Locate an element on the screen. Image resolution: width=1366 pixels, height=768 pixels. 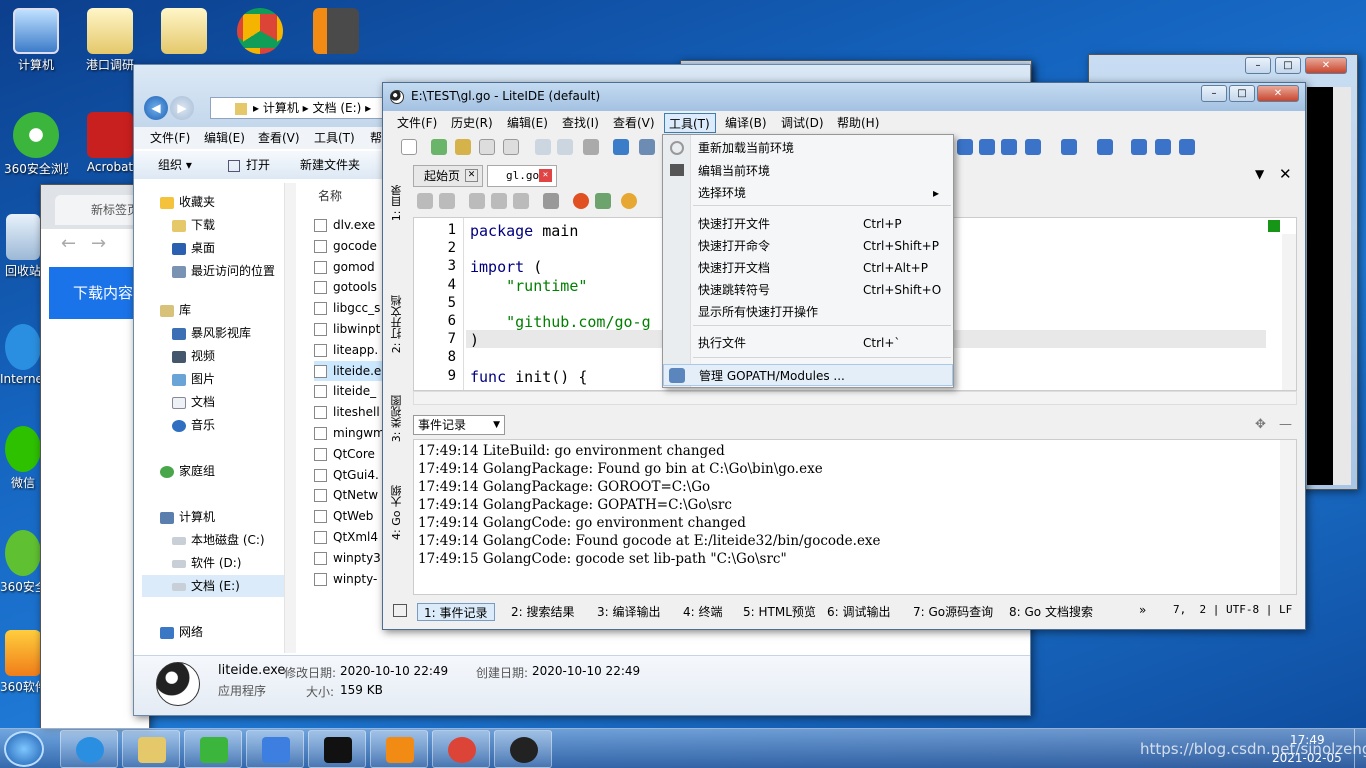
forward-icon: → is located at coordinates (98, 243).